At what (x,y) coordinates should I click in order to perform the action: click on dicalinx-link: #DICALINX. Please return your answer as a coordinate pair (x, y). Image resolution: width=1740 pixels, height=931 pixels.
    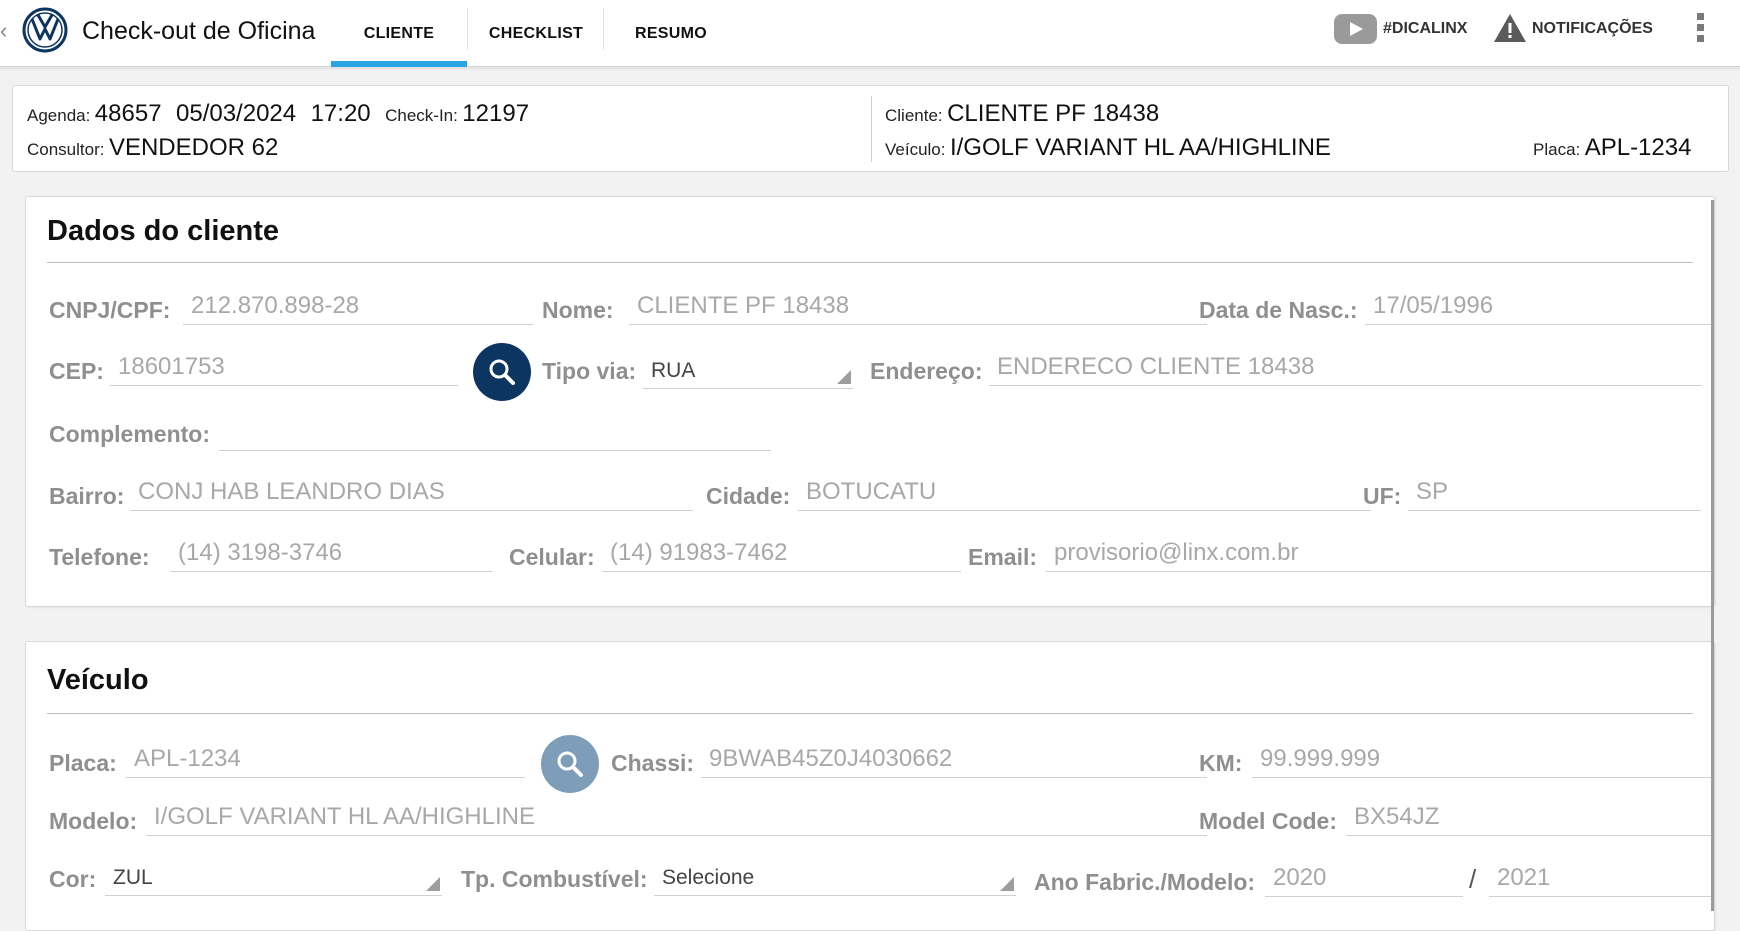
    Looking at the image, I should click on (1425, 29).